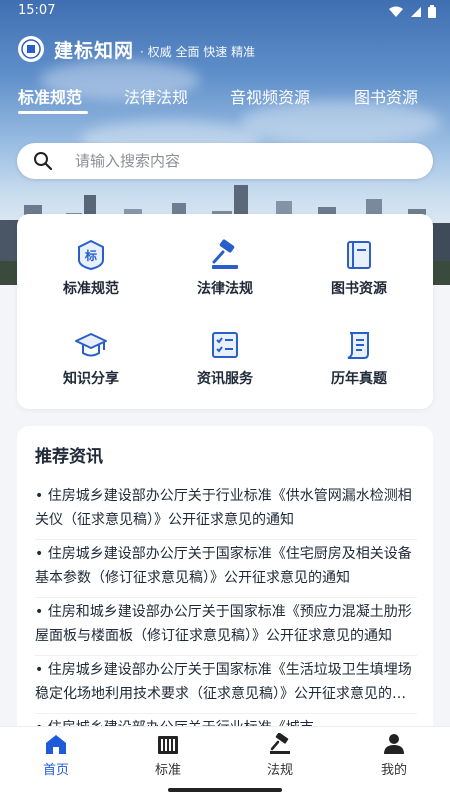 Image resolution: width=450 pixels, height=800 pixels. Describe the element at coordinates (359, 255) in the screenshot. I see `book-icon` at that location.